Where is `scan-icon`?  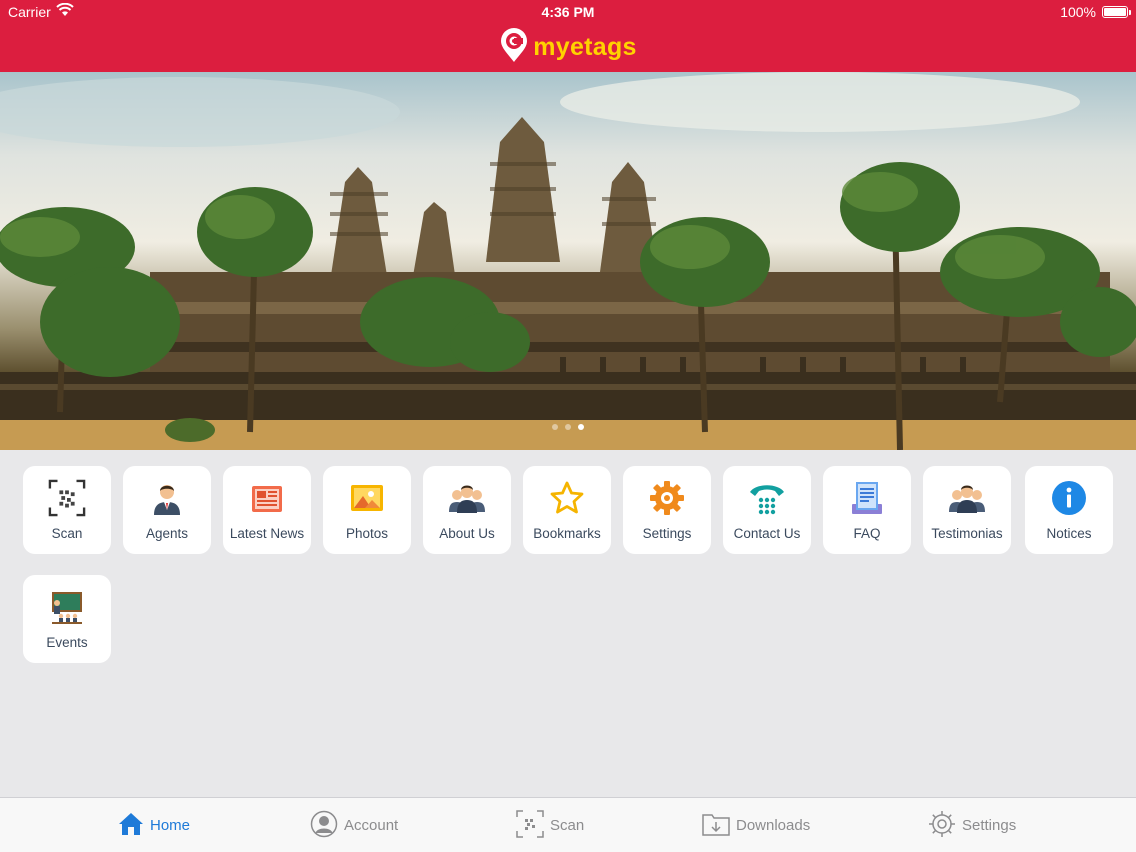 scan-icon is located at coordinates (530, 825).